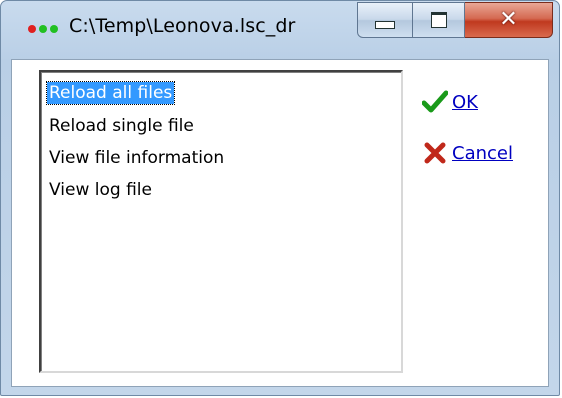 The height and width of the screenshot is (398, 562). Describe the element at coordinates (182, 26) in the screenshot. I see `window-title: C:\Temp\Leonova.lsc_dr` at that location.